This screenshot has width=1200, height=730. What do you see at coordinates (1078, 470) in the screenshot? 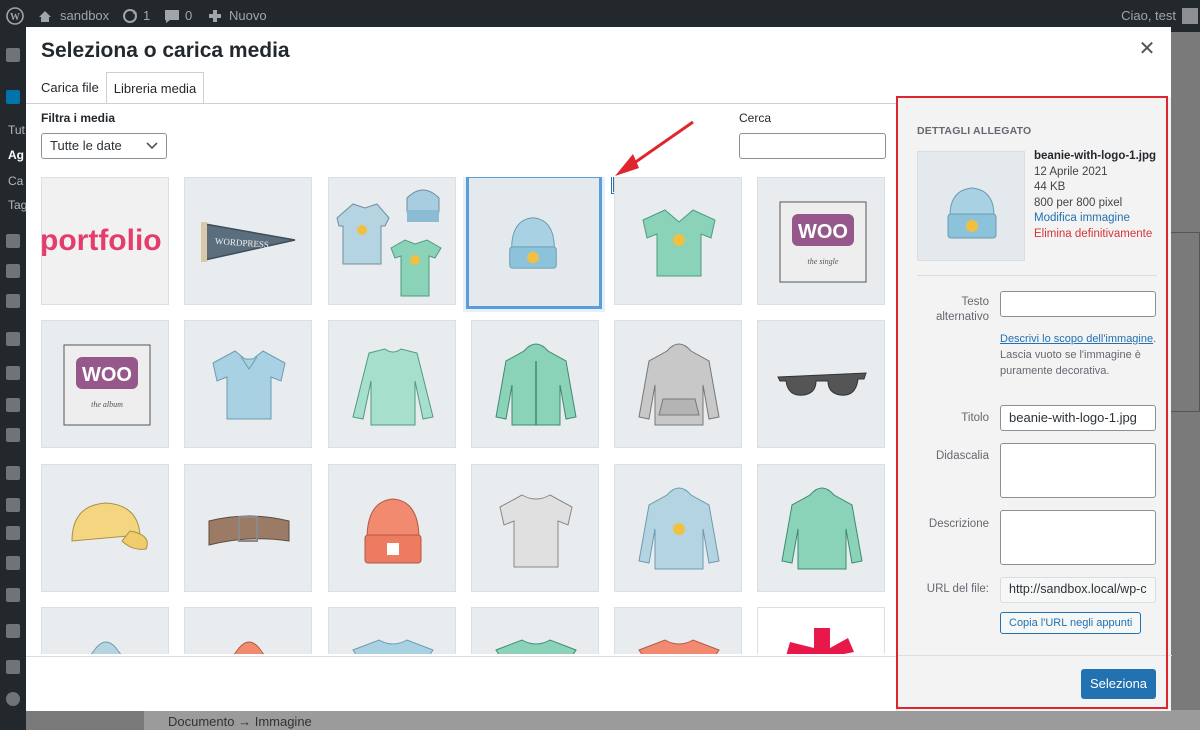
I see `caption-field` at bounding box center [1078, 470].